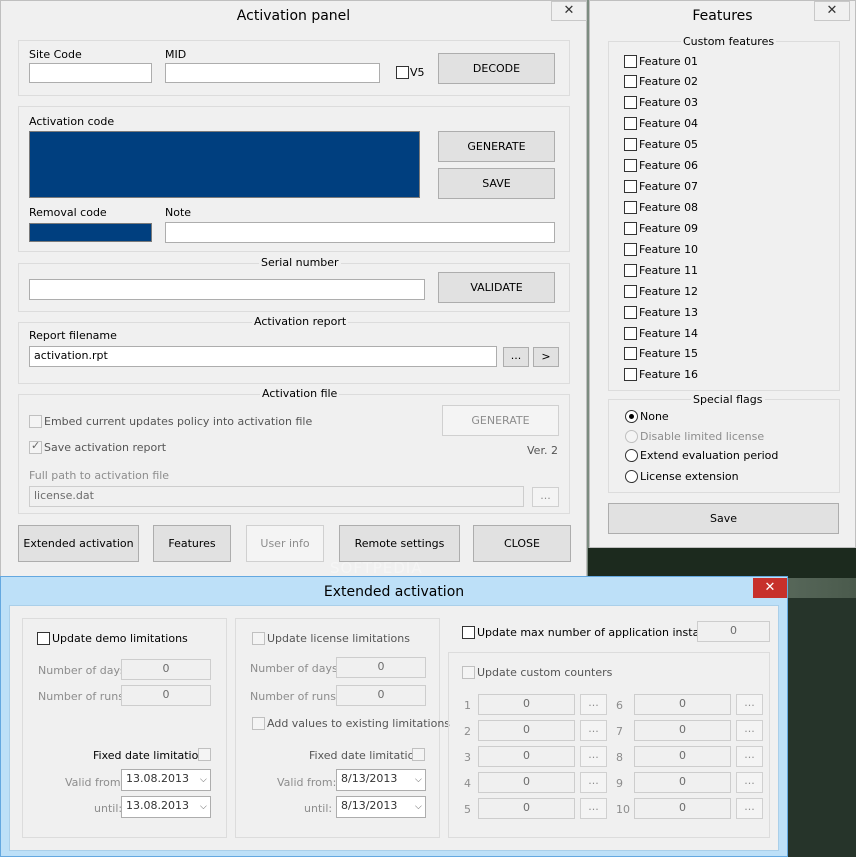  Describe the element at coordinates (546, 357) in the screenshot. I see `report-open-button: >` at that location.